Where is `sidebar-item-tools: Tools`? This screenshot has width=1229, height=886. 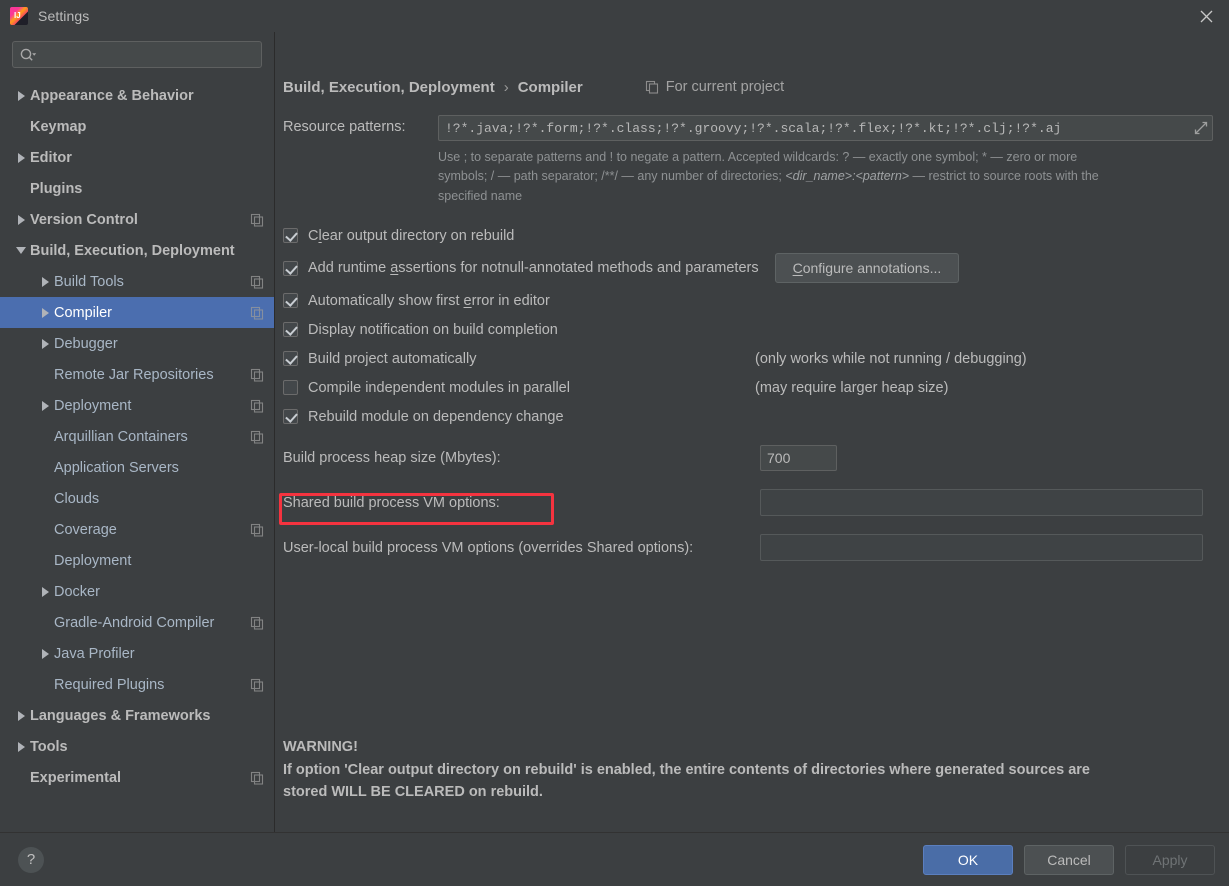 sidebar-item-tools: Tools is located at coordinates (137, 746).